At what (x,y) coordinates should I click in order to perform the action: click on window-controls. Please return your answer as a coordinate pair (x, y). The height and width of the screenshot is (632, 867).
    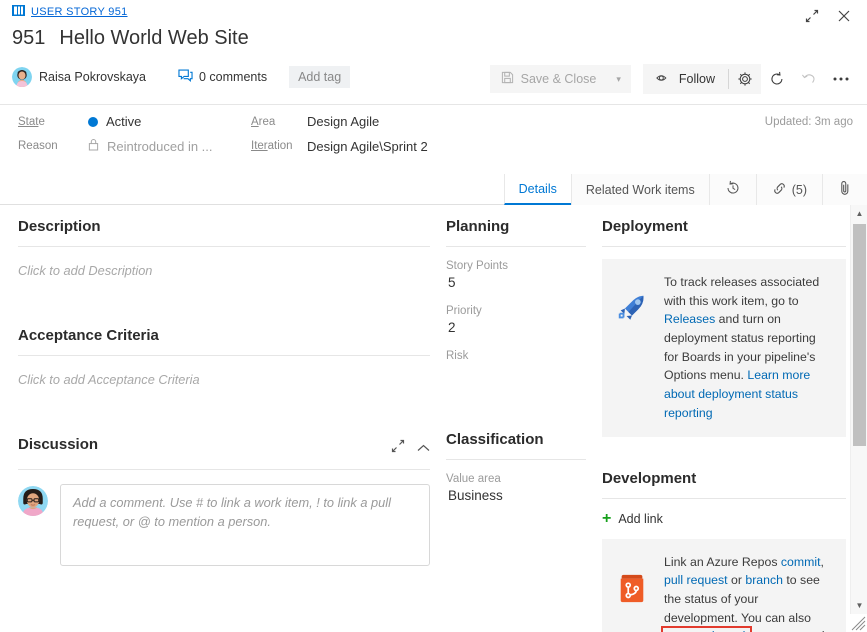
    Looking at the image, I should click on (833, 16).